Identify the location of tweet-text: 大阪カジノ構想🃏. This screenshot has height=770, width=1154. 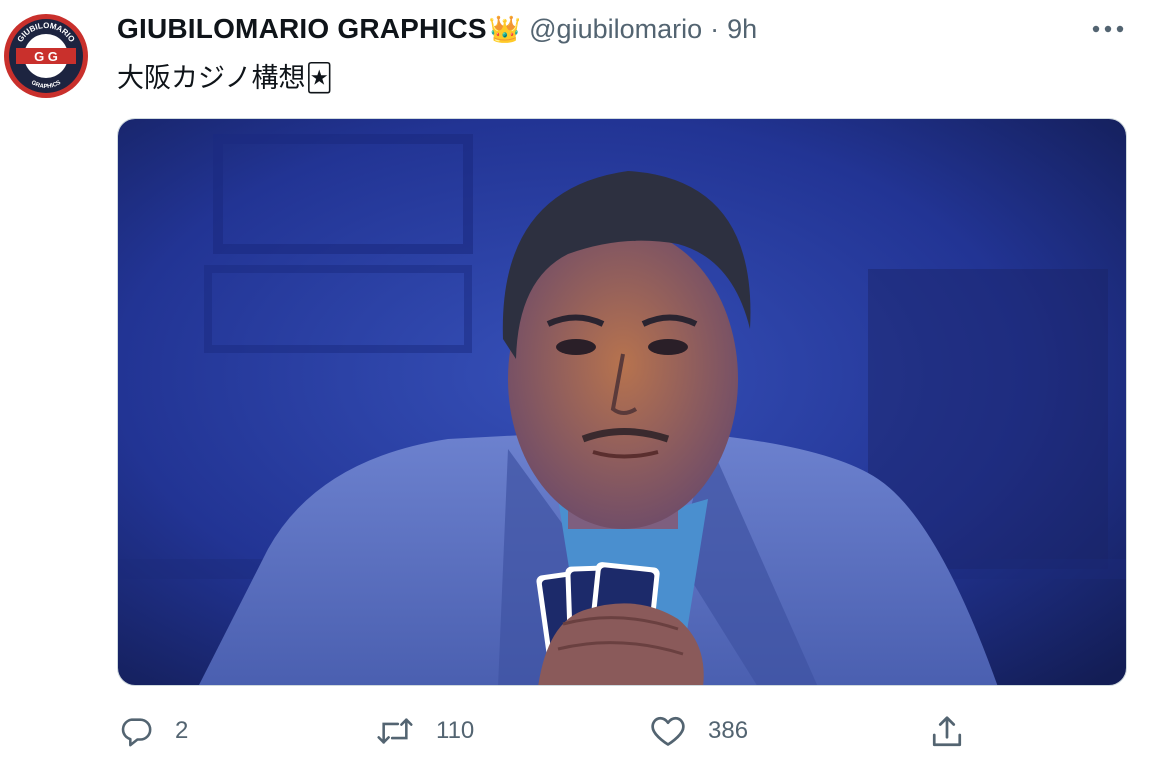
(225, 78).